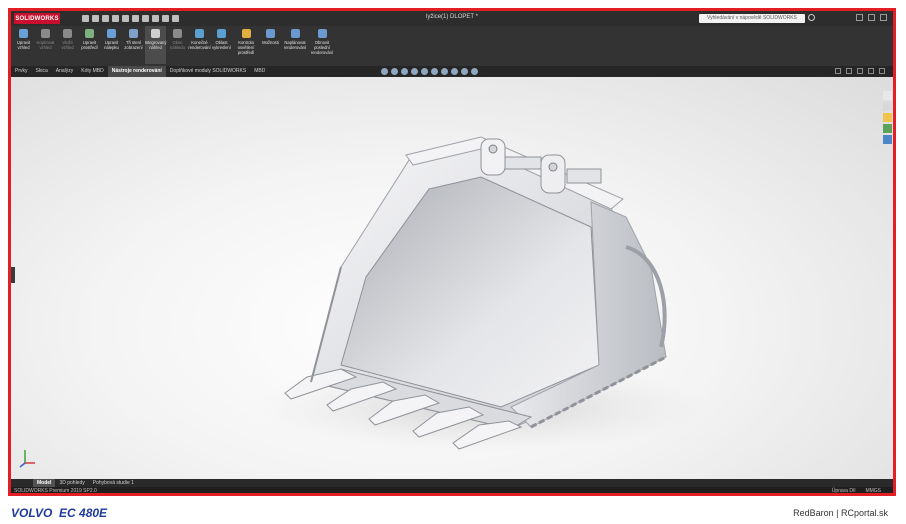 The height and width of the screenshot is (524, 906). I want to click on ribbon-button-label: Konečné renderování, so click(199, 45).